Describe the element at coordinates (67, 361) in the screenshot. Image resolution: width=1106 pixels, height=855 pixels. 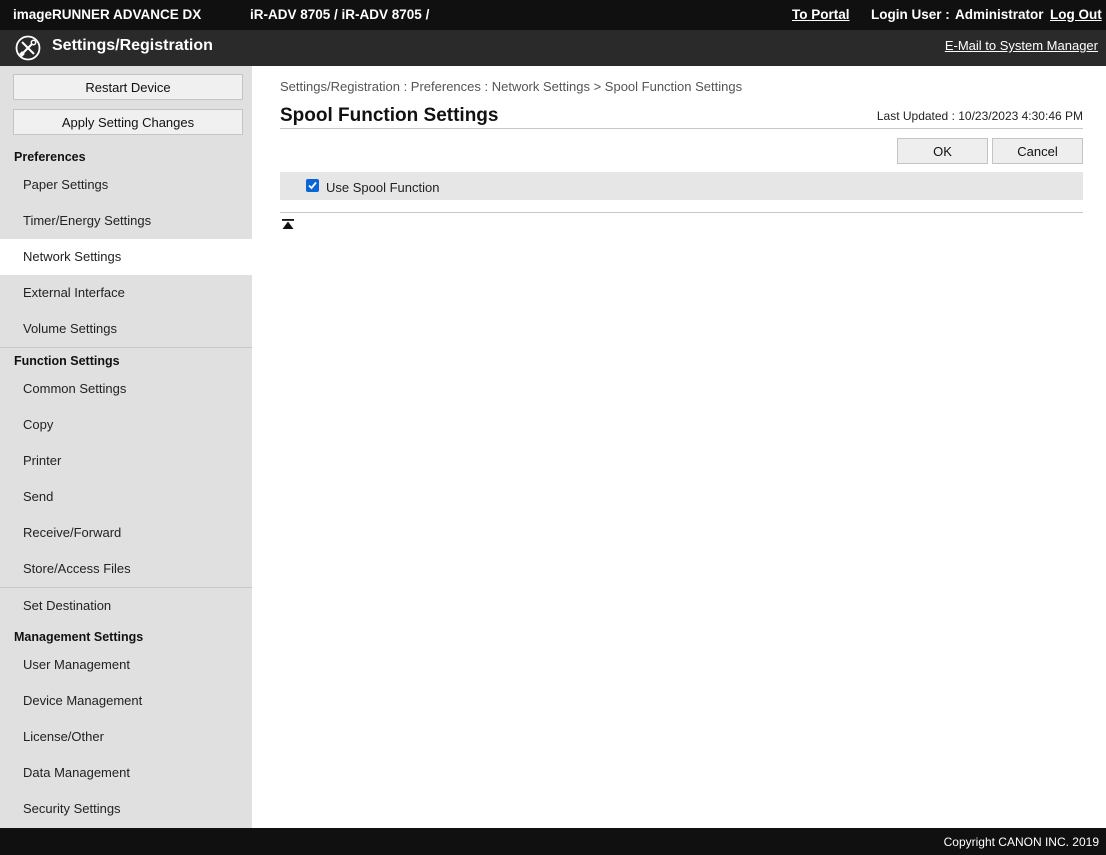
I see `sidebar-section-function-settings: Function Settings` at that location.